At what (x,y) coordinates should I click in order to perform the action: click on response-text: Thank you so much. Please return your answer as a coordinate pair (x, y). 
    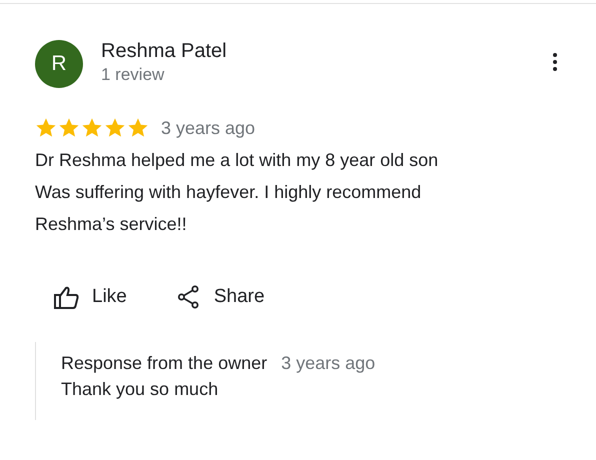
    Looking at the image, I should click on (140, 389).